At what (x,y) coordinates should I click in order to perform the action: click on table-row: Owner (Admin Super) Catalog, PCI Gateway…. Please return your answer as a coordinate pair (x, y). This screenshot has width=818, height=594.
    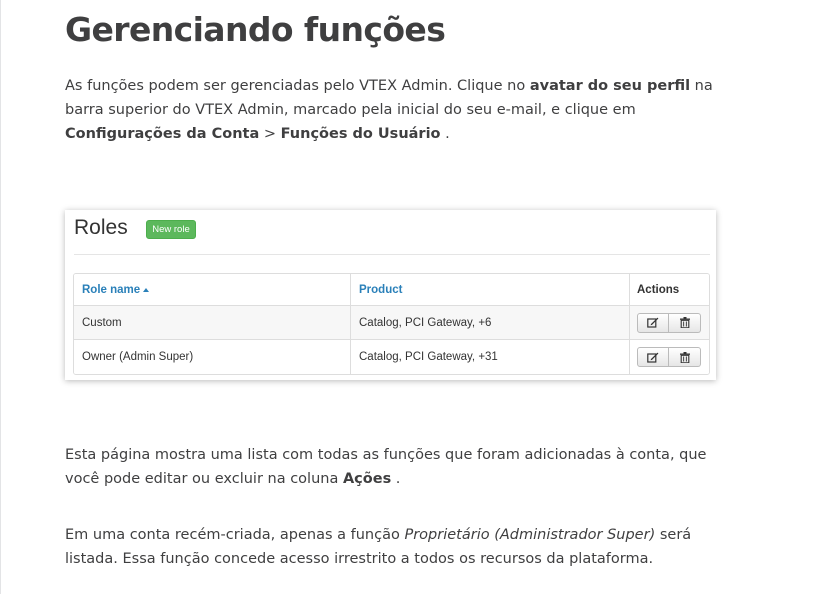
    Looking at the image, I should click on (391, 357).